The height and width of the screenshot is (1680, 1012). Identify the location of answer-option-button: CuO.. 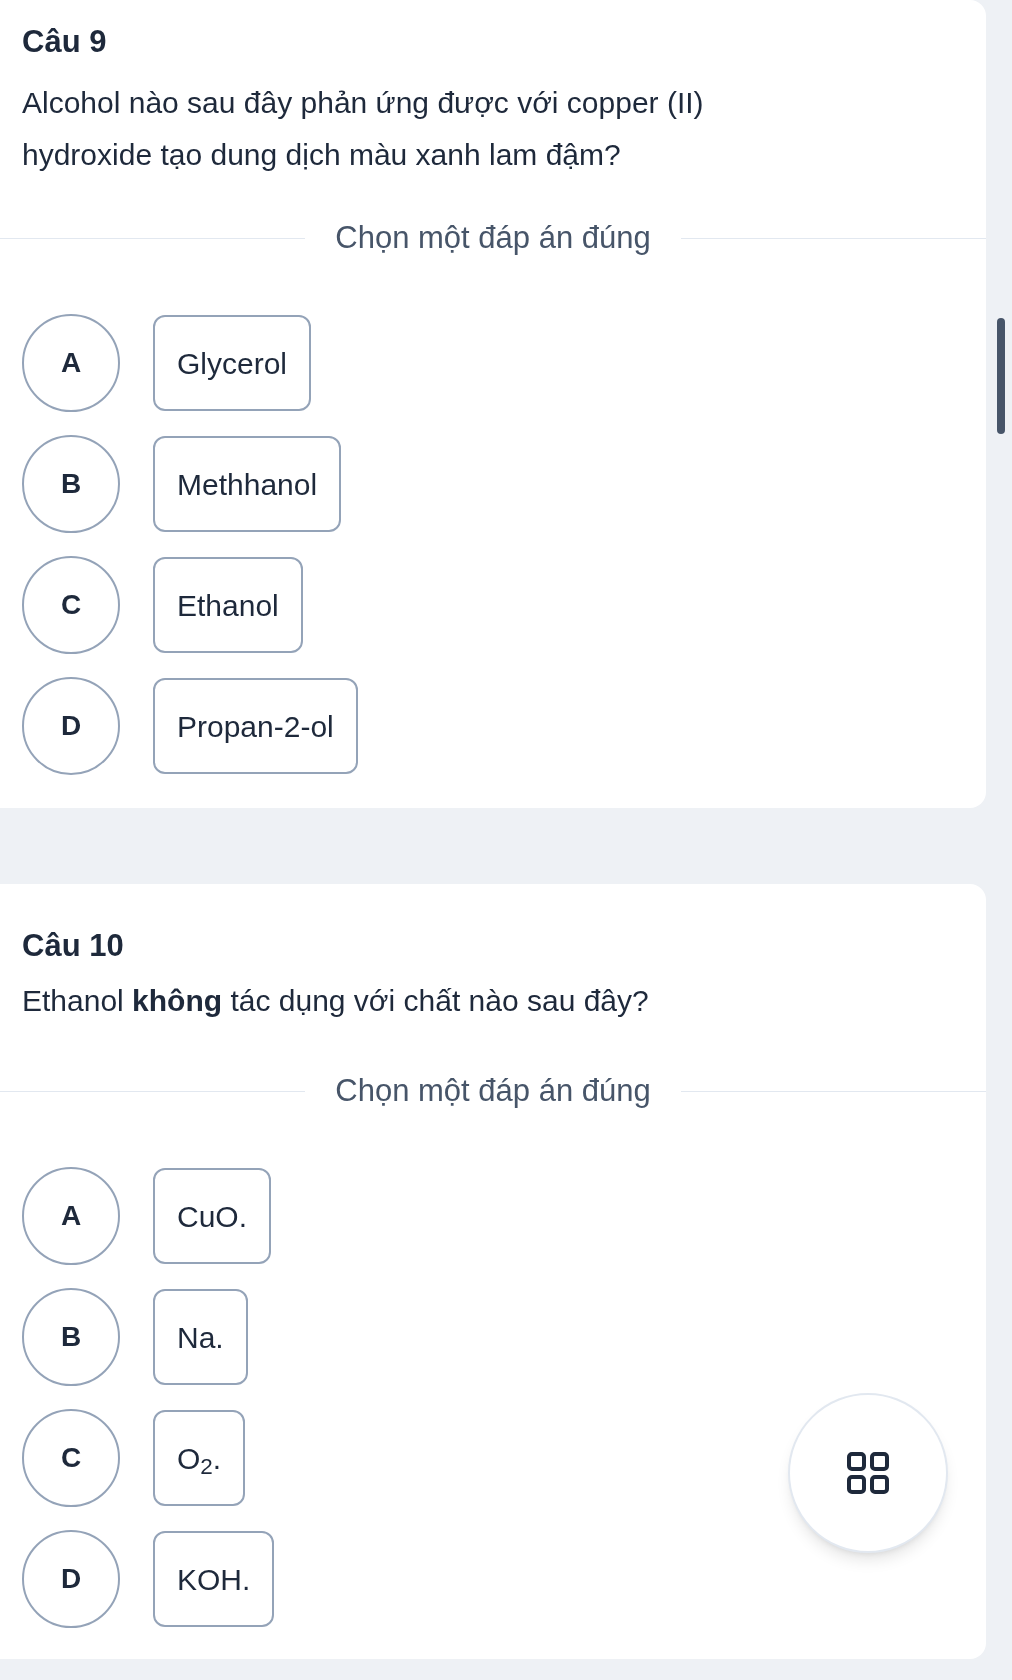
(212, 1216).